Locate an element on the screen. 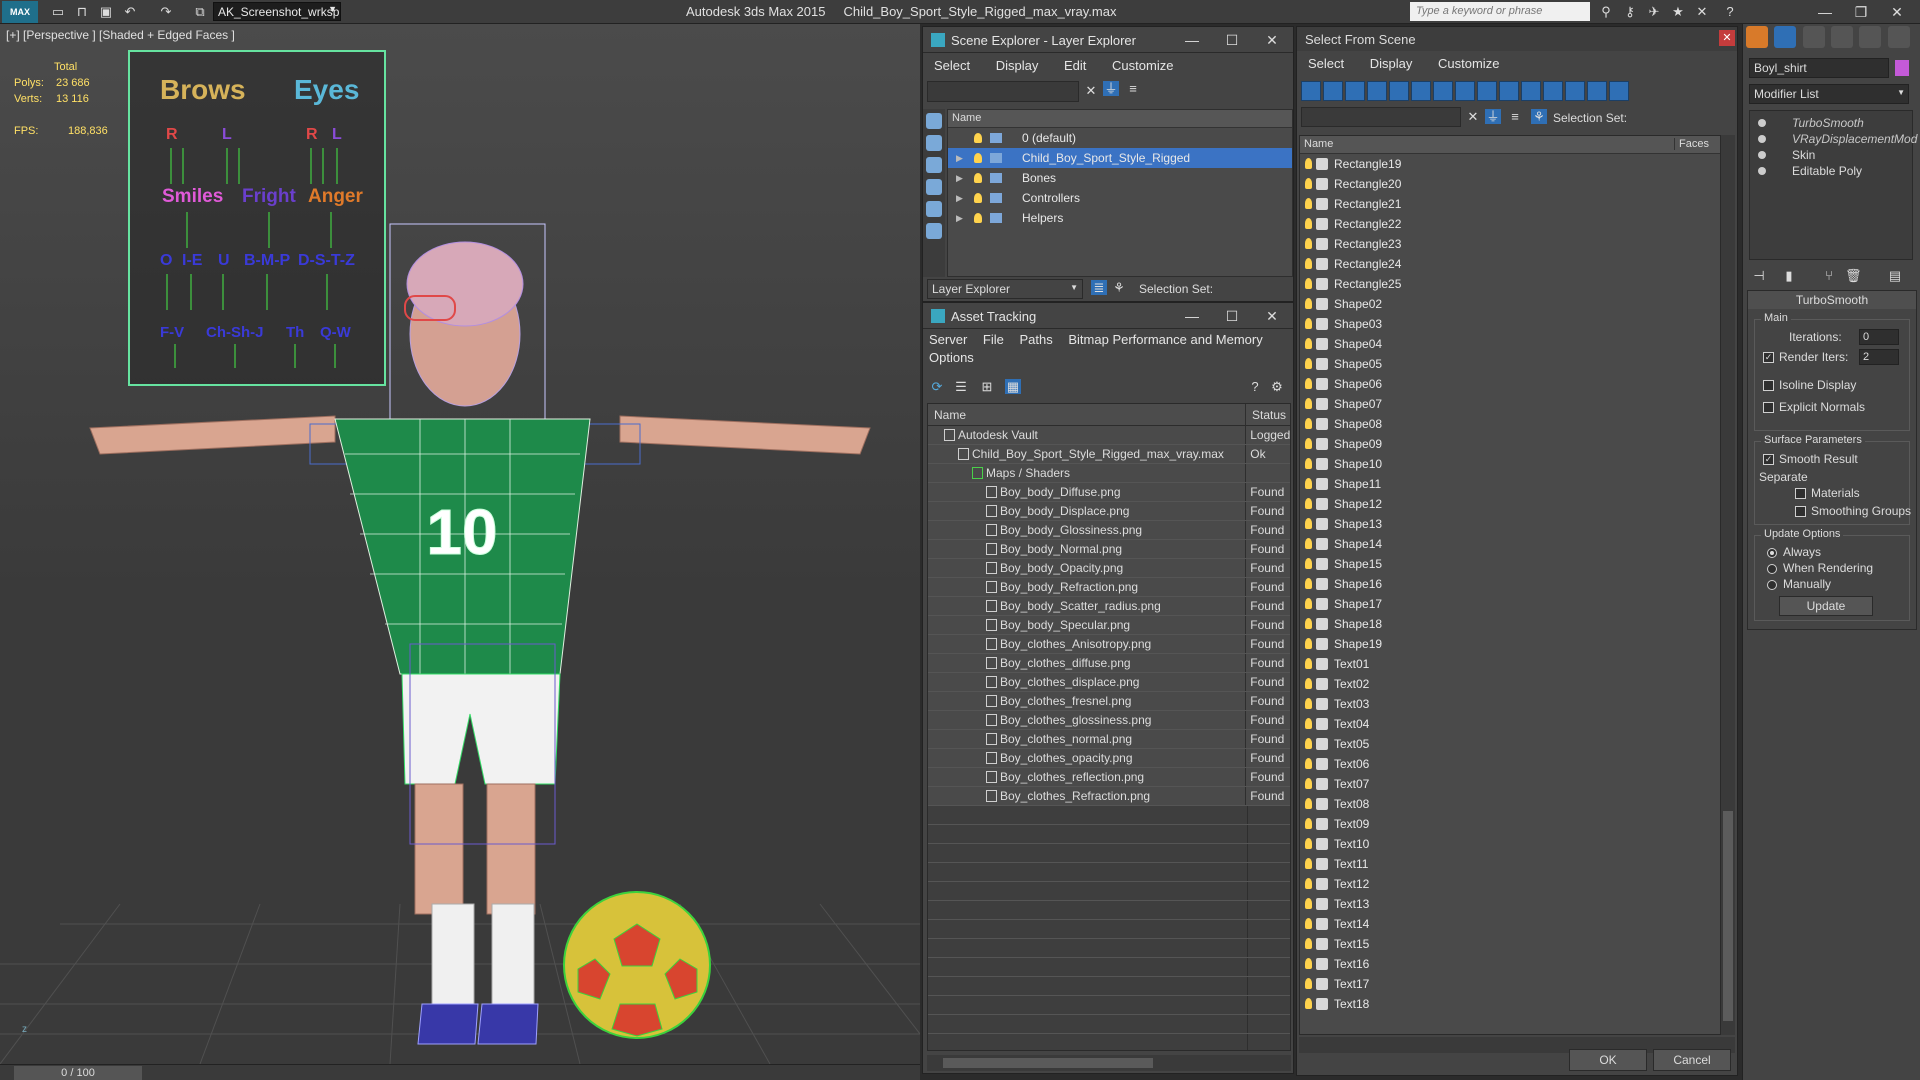 The width and height of the screenshot is (1920, 1080). asset-row: Boy_body_Opacity.png Found is located at coordinates (1109, 568).